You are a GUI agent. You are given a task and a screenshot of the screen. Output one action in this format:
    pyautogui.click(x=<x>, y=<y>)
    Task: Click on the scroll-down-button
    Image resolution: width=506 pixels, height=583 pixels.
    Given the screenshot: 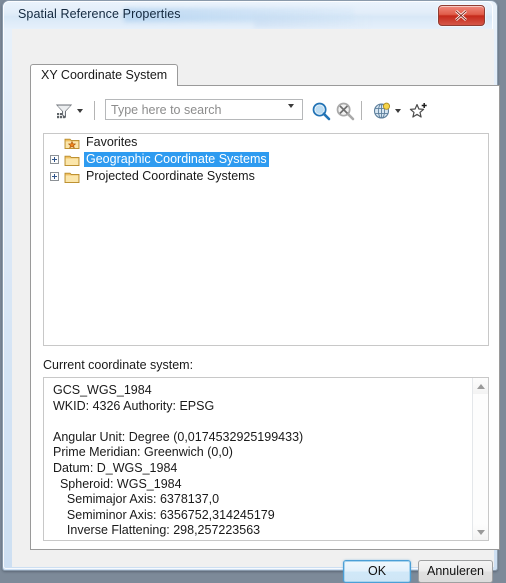 What is the action you would take?
    pyautogui.click(x=480, y=532)
    